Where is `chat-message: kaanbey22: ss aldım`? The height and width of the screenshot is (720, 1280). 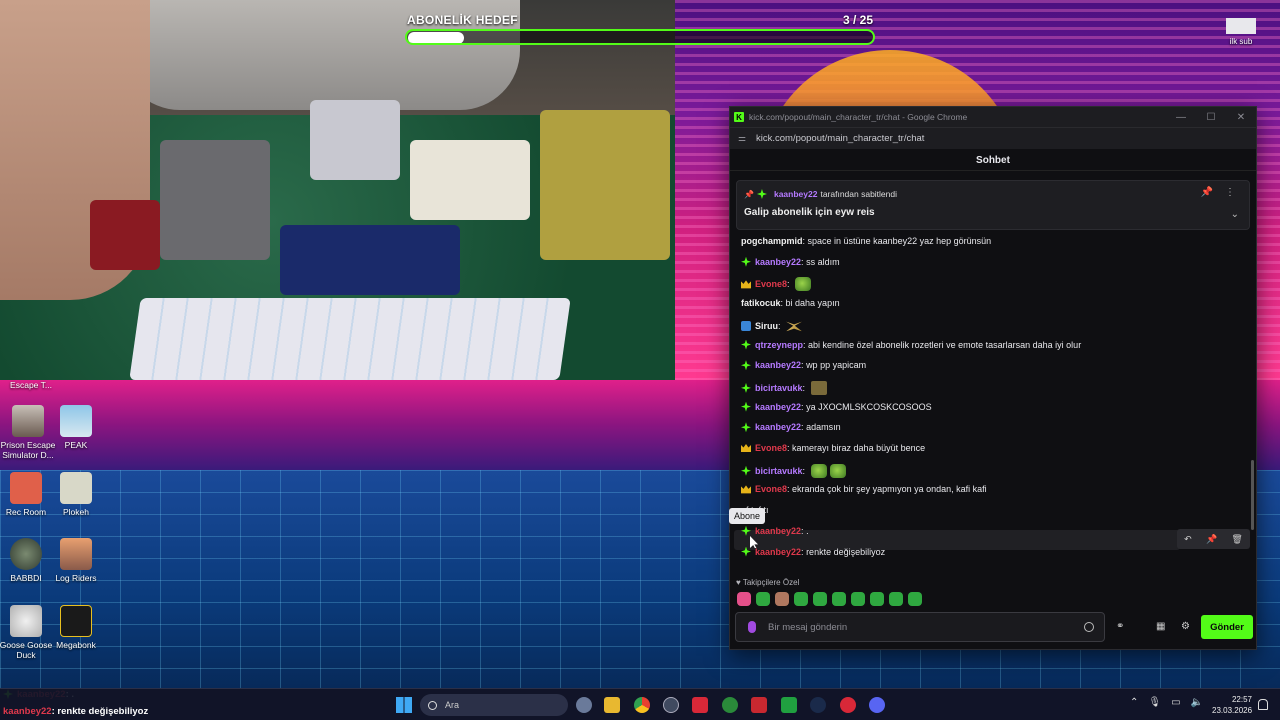
chat-message: kaanbey22: ss aldım is located at coordinates (790, 261).